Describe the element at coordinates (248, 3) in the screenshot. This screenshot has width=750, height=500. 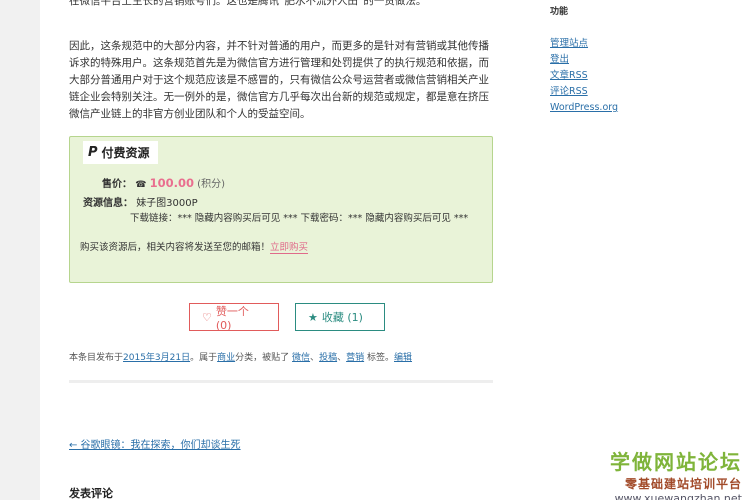
I see `article-paragraph: 在微信平台上生长的营销账号们。这也是腾讯“肥水不流外人田”的一贯做法。` at that location.